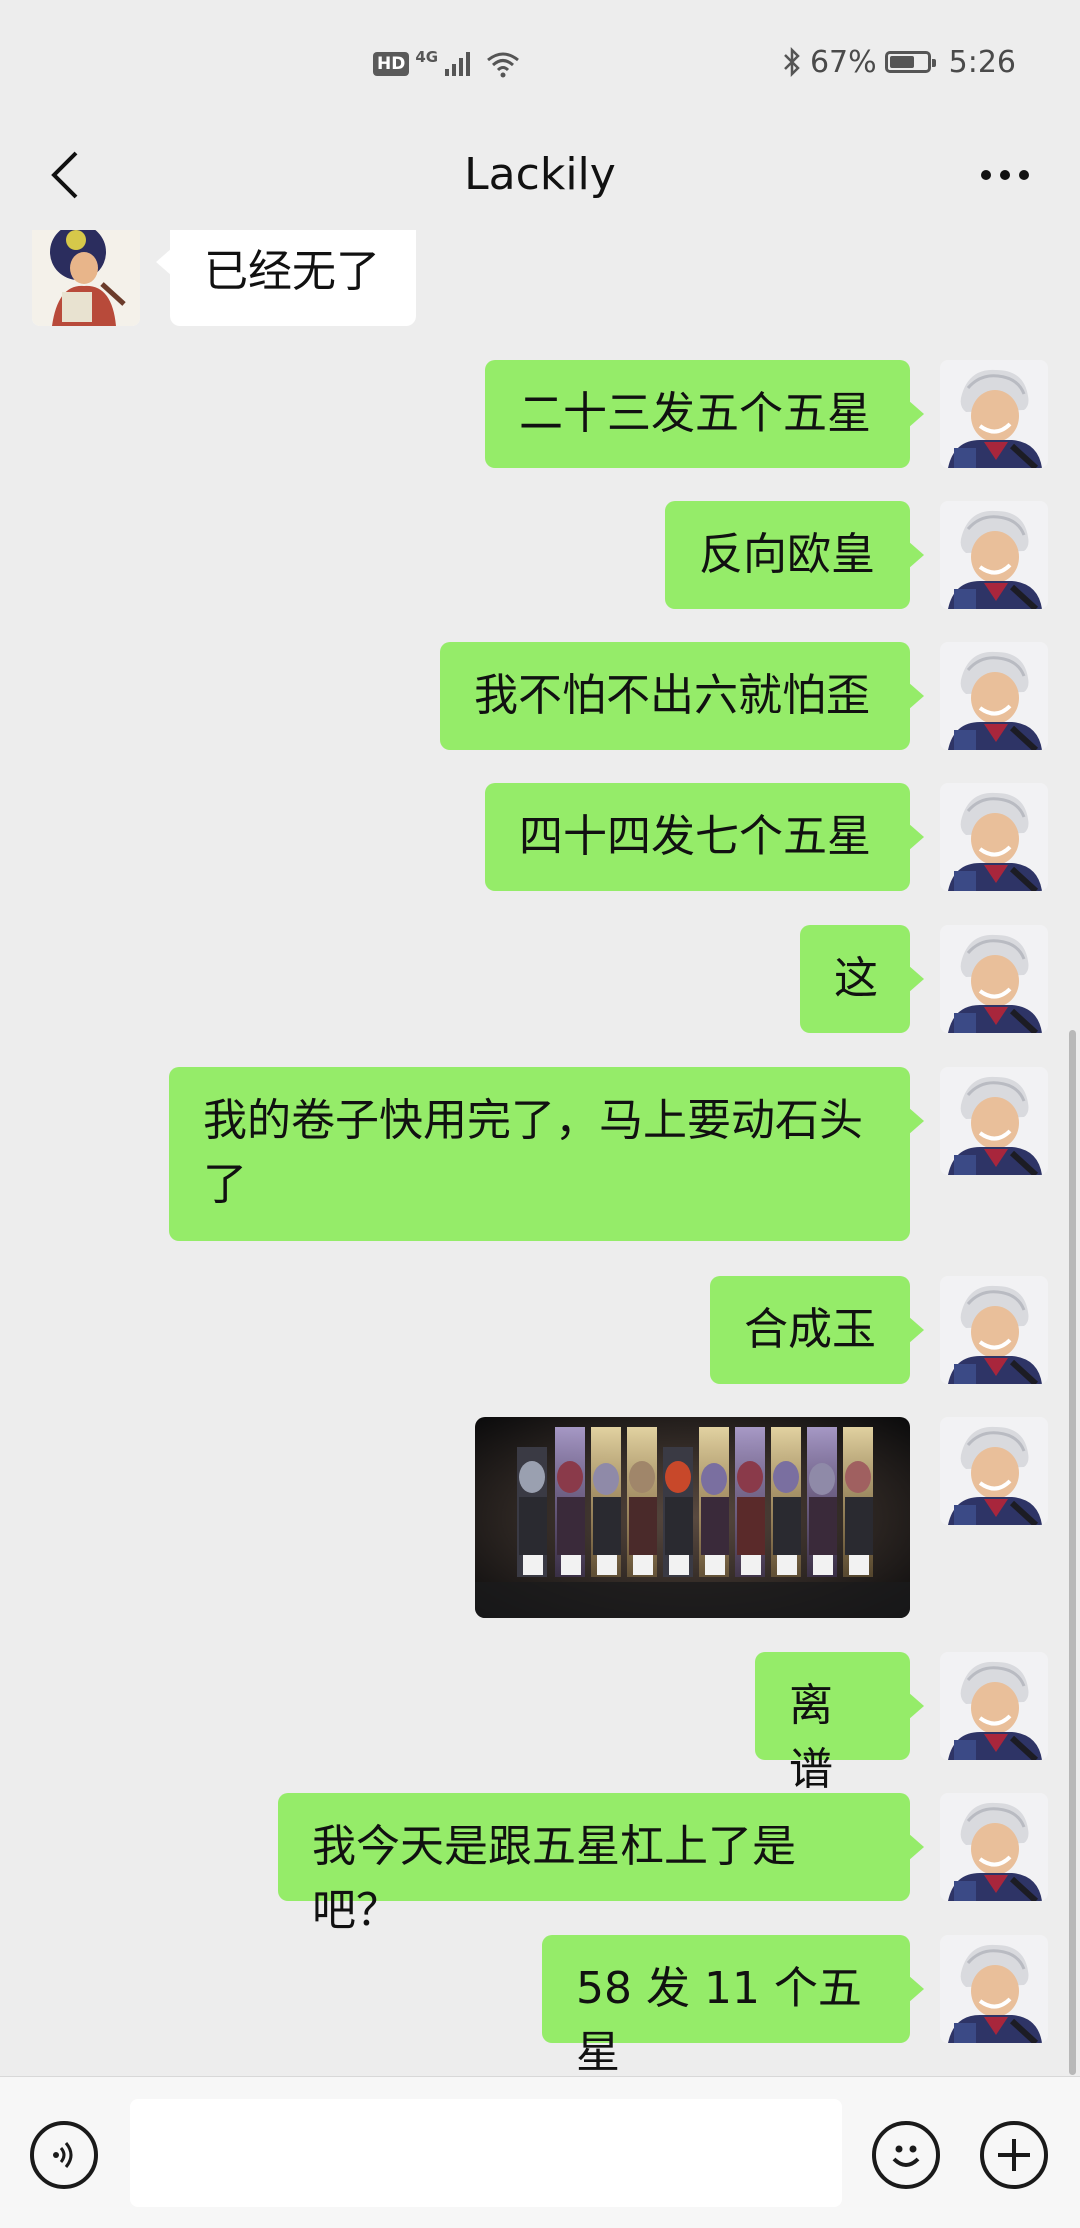  I want to click on message-text: 我的卷子快用完了，马上要动石头, so click(533, 1120).